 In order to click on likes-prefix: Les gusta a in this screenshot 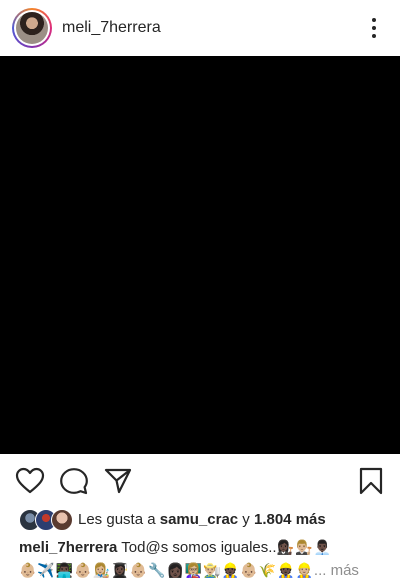, I will do `click(119, 519)`.